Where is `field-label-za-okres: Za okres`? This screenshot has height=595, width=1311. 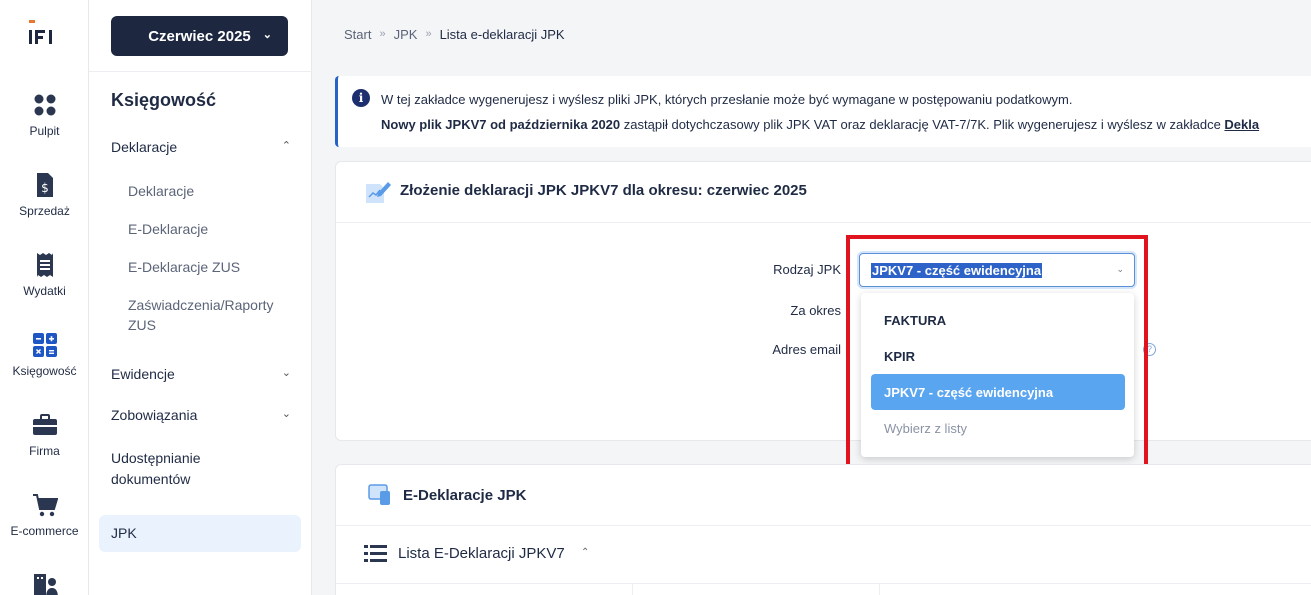 field-label-za-okres: Za okres is located at coordinates (815, 310).